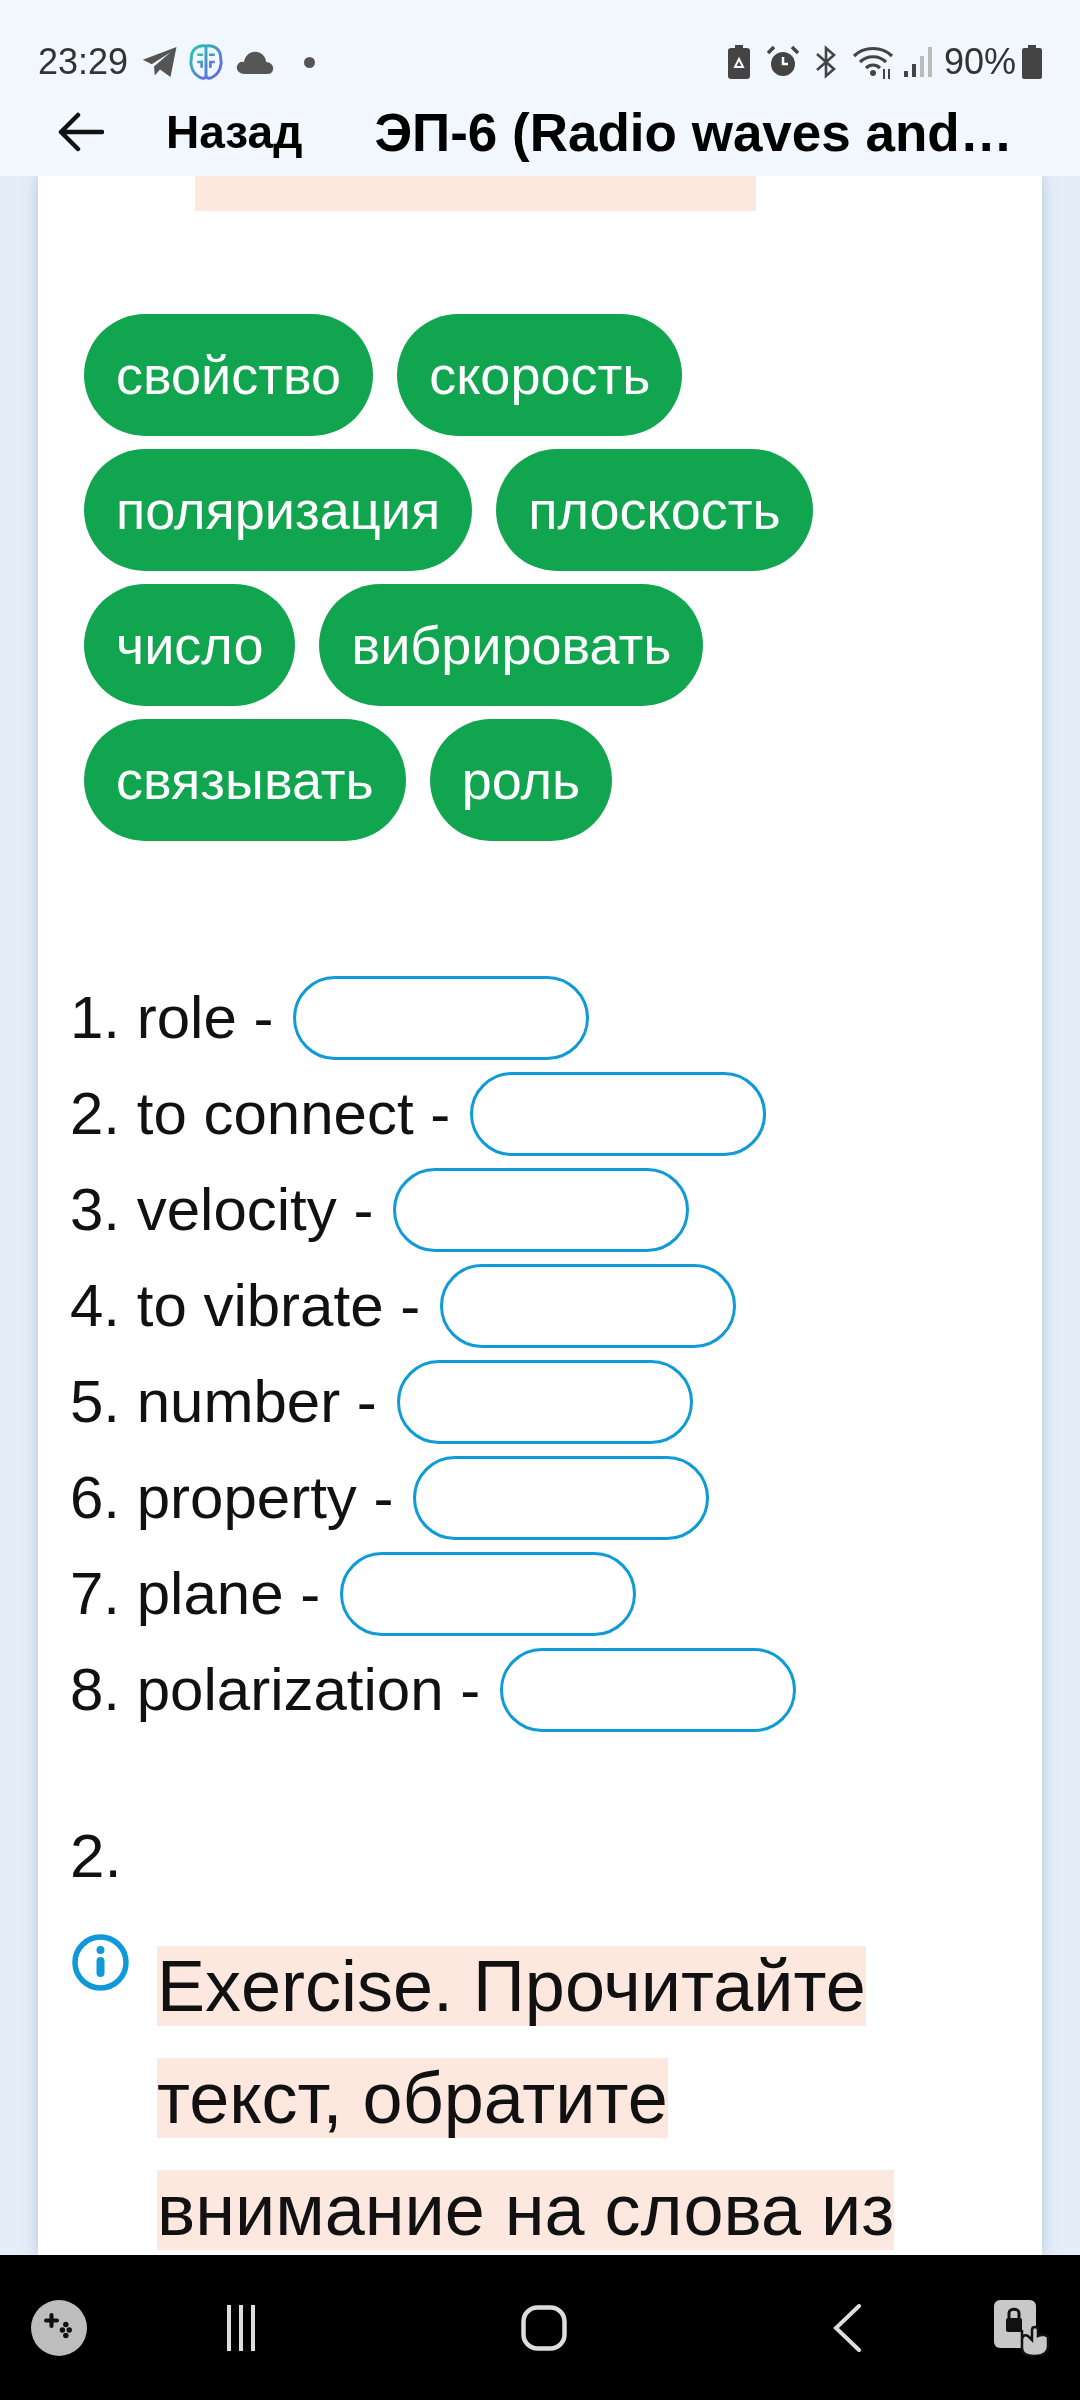 This screenshot has height=2400, width=1080. I want to click on instruction-text: Exercise. Прочитайте текст, обратите внимание на слова из, so click(526, 2098).